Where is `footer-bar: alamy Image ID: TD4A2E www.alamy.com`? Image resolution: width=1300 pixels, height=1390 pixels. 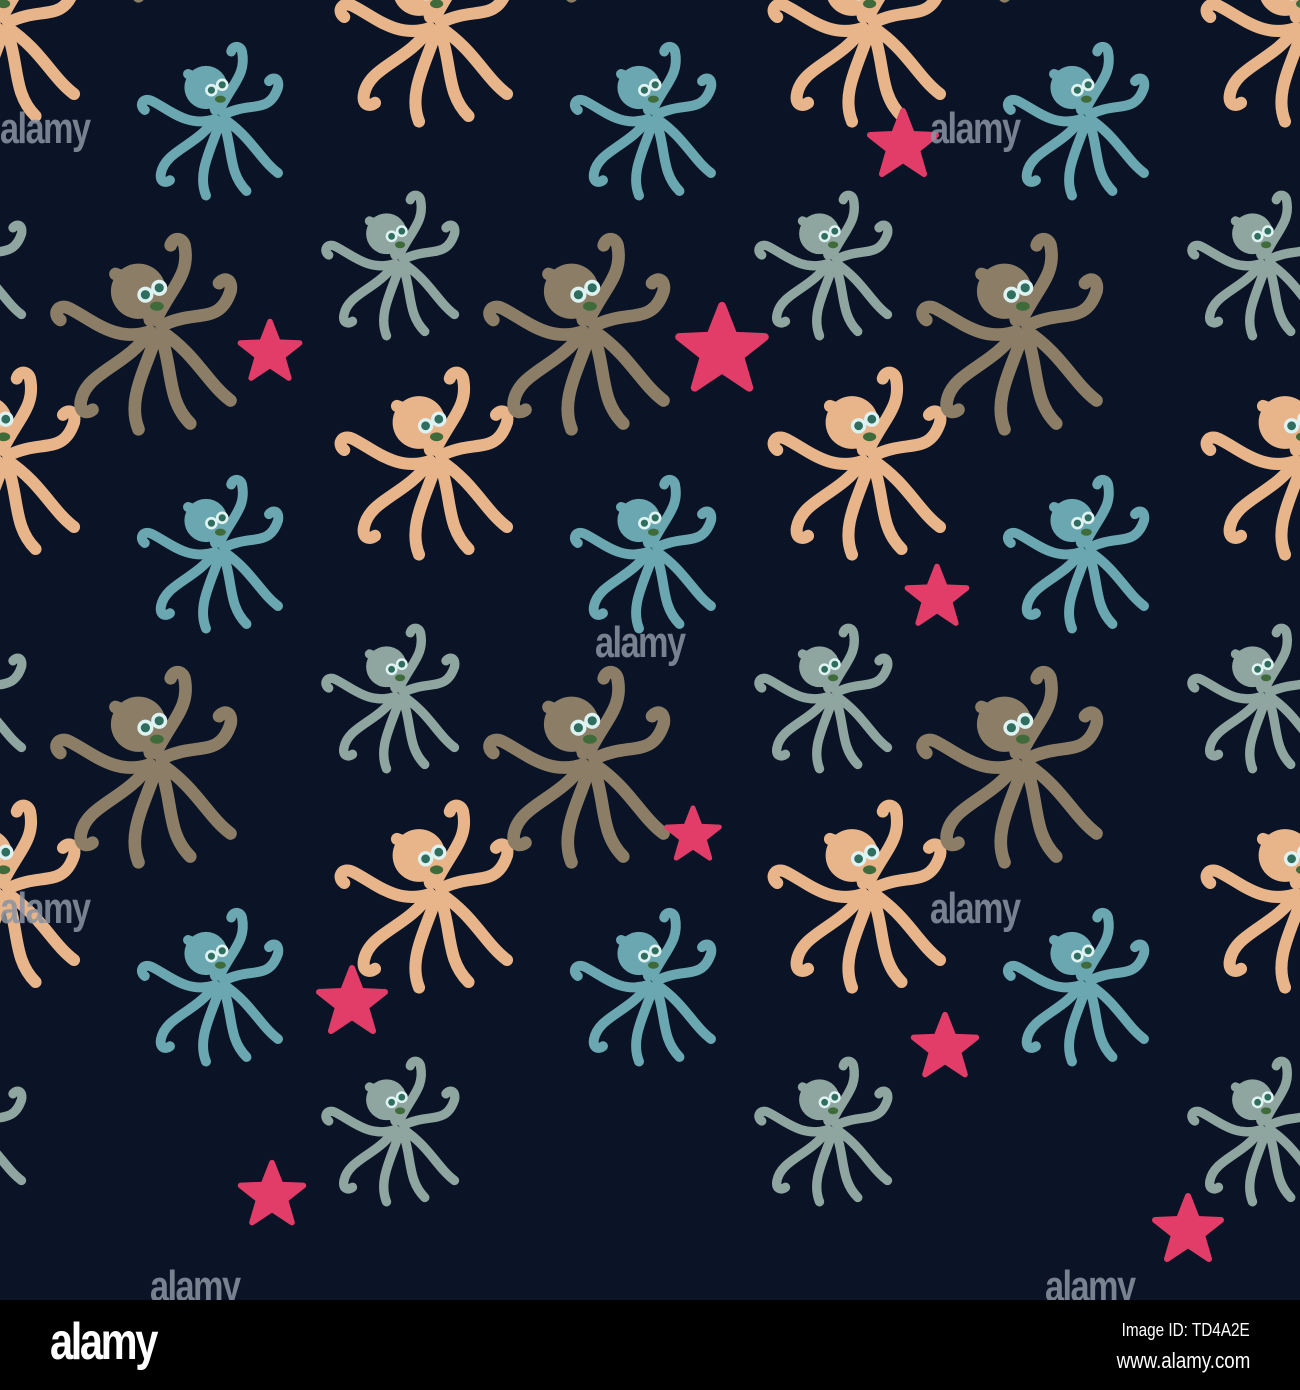 footer-bar: alamy Image ID: TD4A2E www.alamy.com is located at coordinates (650, 1345).